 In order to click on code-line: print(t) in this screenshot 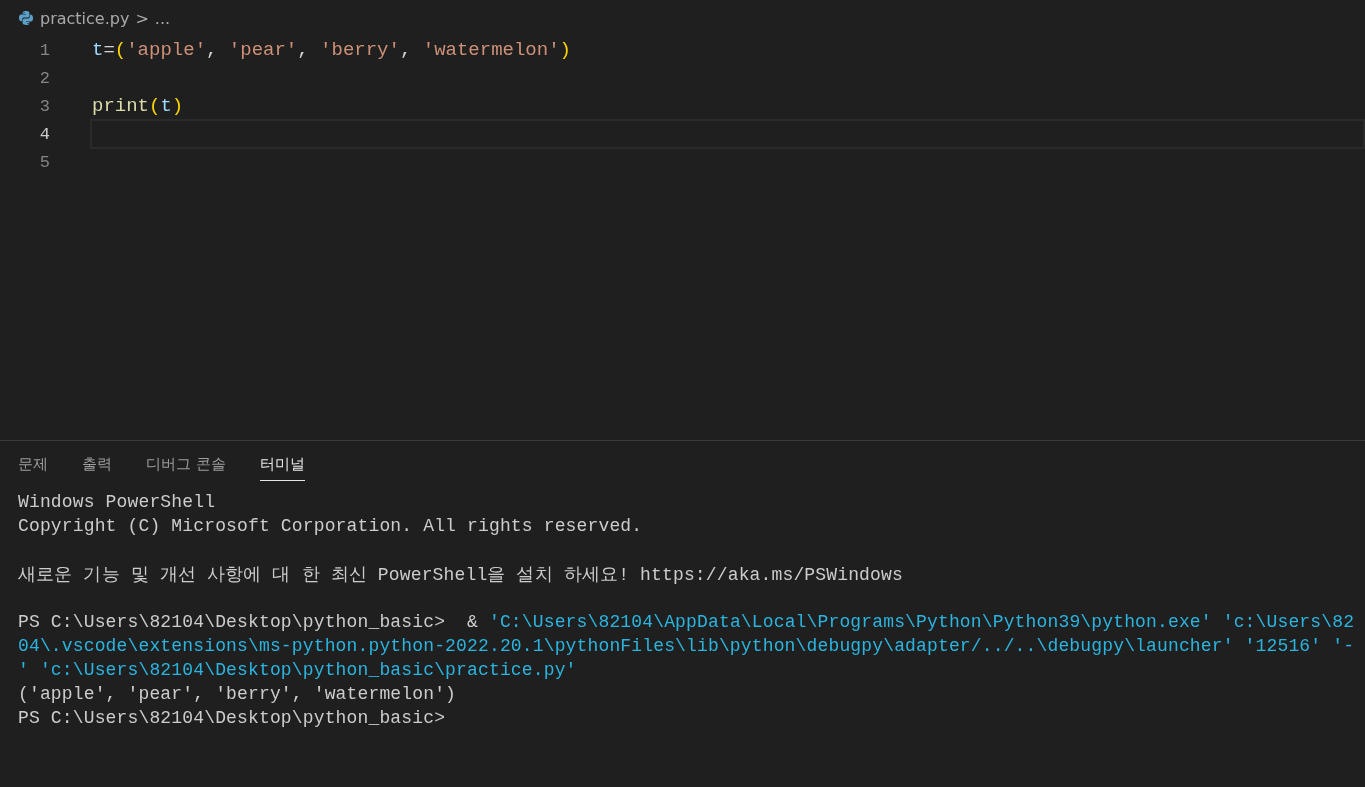, I will do `click(727, 106)`.